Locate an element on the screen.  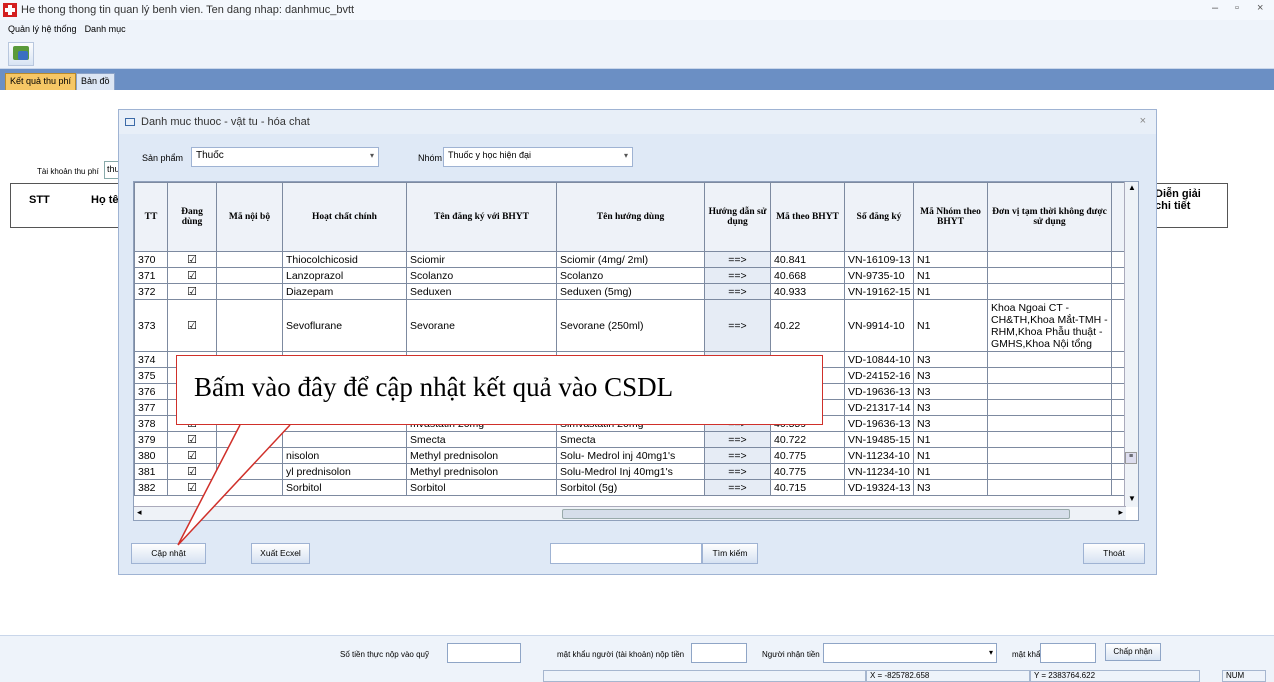
callout-box: Bấm vào đây để cập nhật kết quả vào CSDL is located at coordinates (499, 390).